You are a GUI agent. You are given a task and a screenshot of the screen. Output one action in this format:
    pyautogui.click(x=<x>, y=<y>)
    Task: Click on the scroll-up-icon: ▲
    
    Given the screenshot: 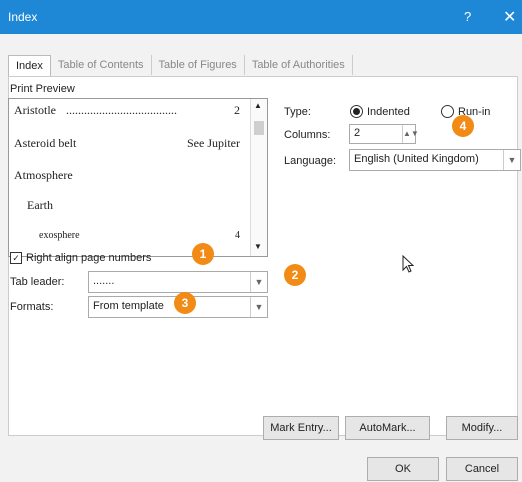 What is the action you would take?
    pyautogui.click(x=258, y=105)
    